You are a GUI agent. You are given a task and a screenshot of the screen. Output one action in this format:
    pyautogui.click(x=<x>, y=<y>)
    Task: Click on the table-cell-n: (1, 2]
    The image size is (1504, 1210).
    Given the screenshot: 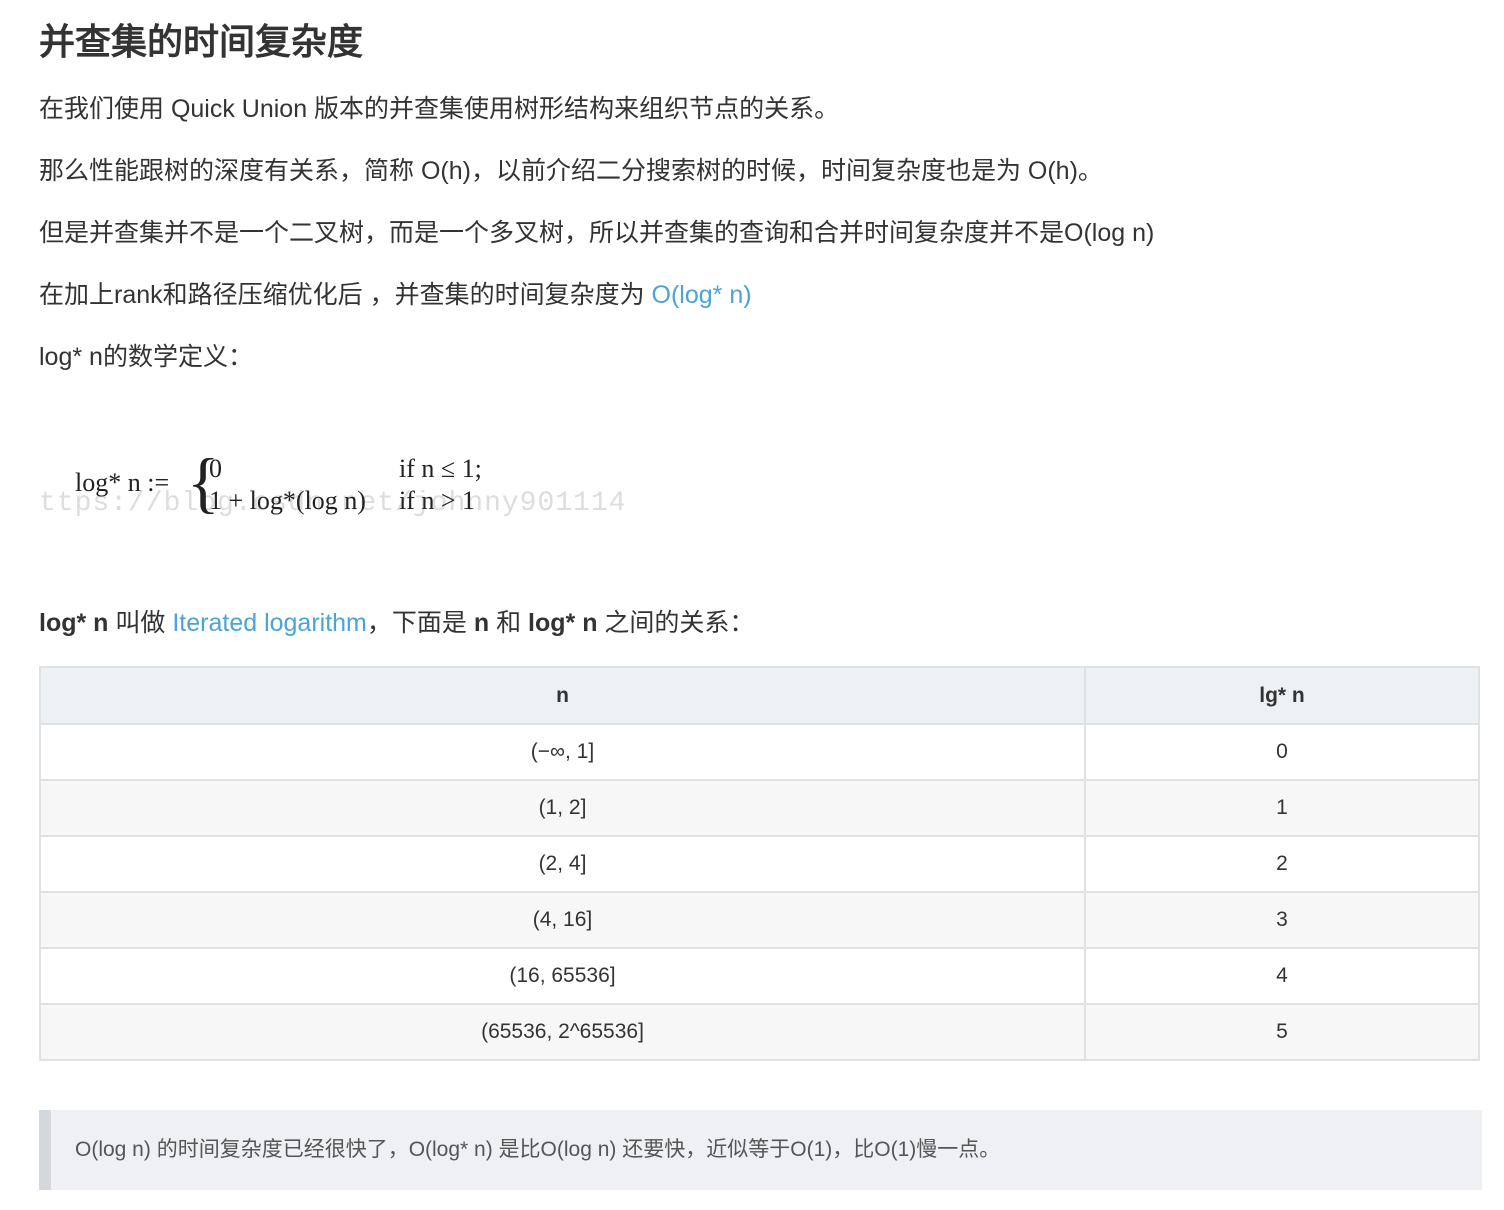 What is the action you would take?
    pyautogui.click(x=562, y=808)
    